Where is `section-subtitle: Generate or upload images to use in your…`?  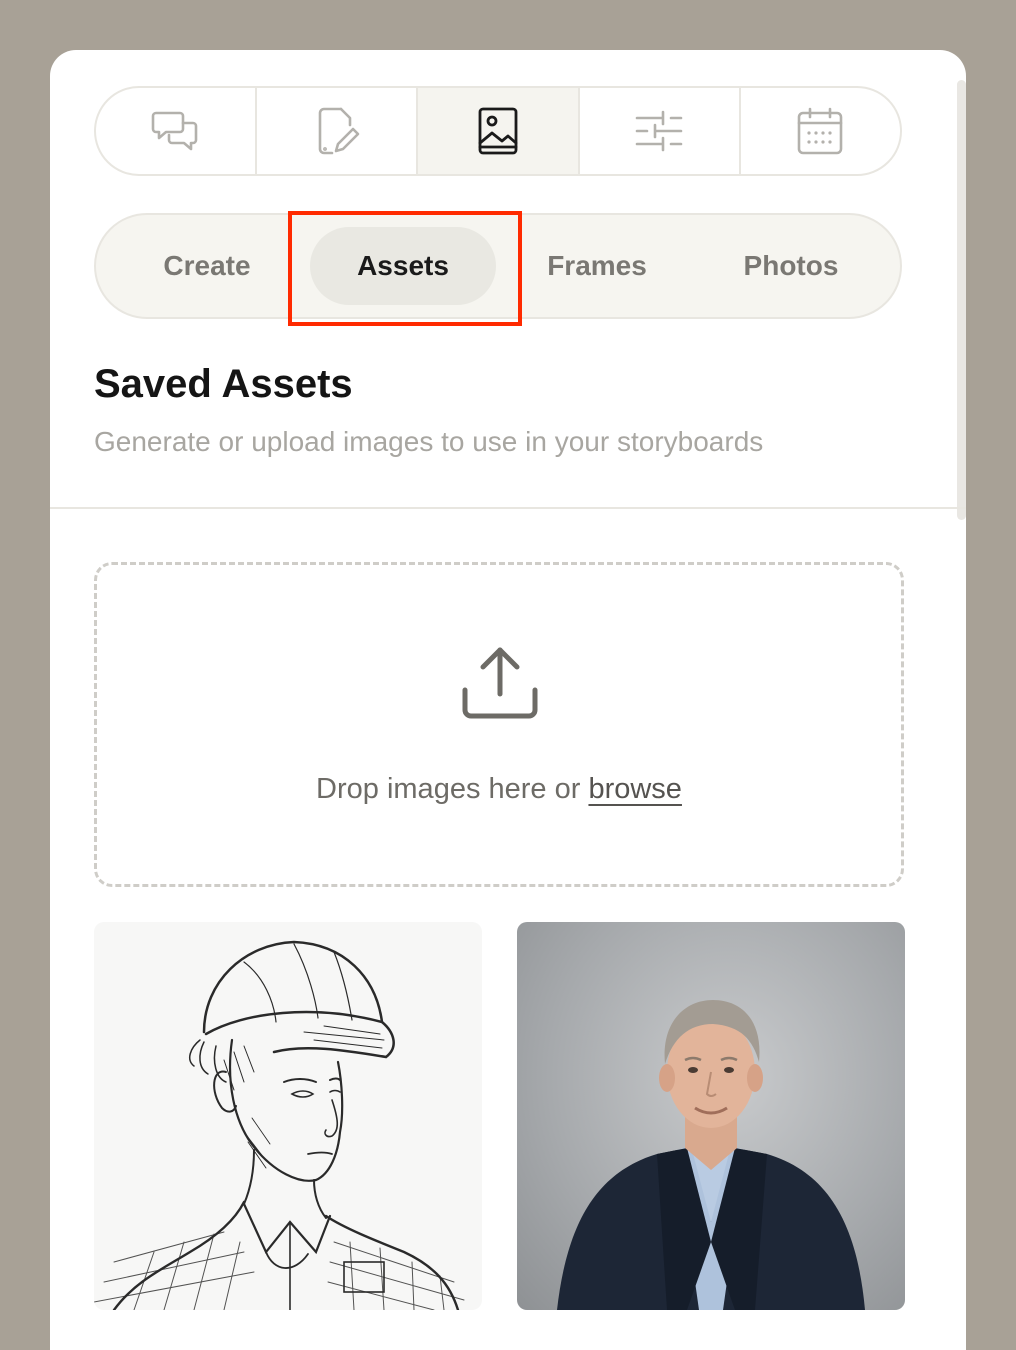 section-subtitle: Generate or upload images to use in your… is located at coordinates (429, 441).